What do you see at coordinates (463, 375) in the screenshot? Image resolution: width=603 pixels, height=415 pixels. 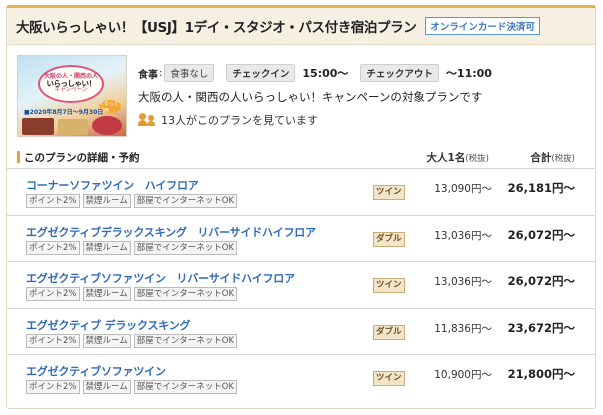 I see `adult-price: 10,900円〜` at bounding box center [463, 375].